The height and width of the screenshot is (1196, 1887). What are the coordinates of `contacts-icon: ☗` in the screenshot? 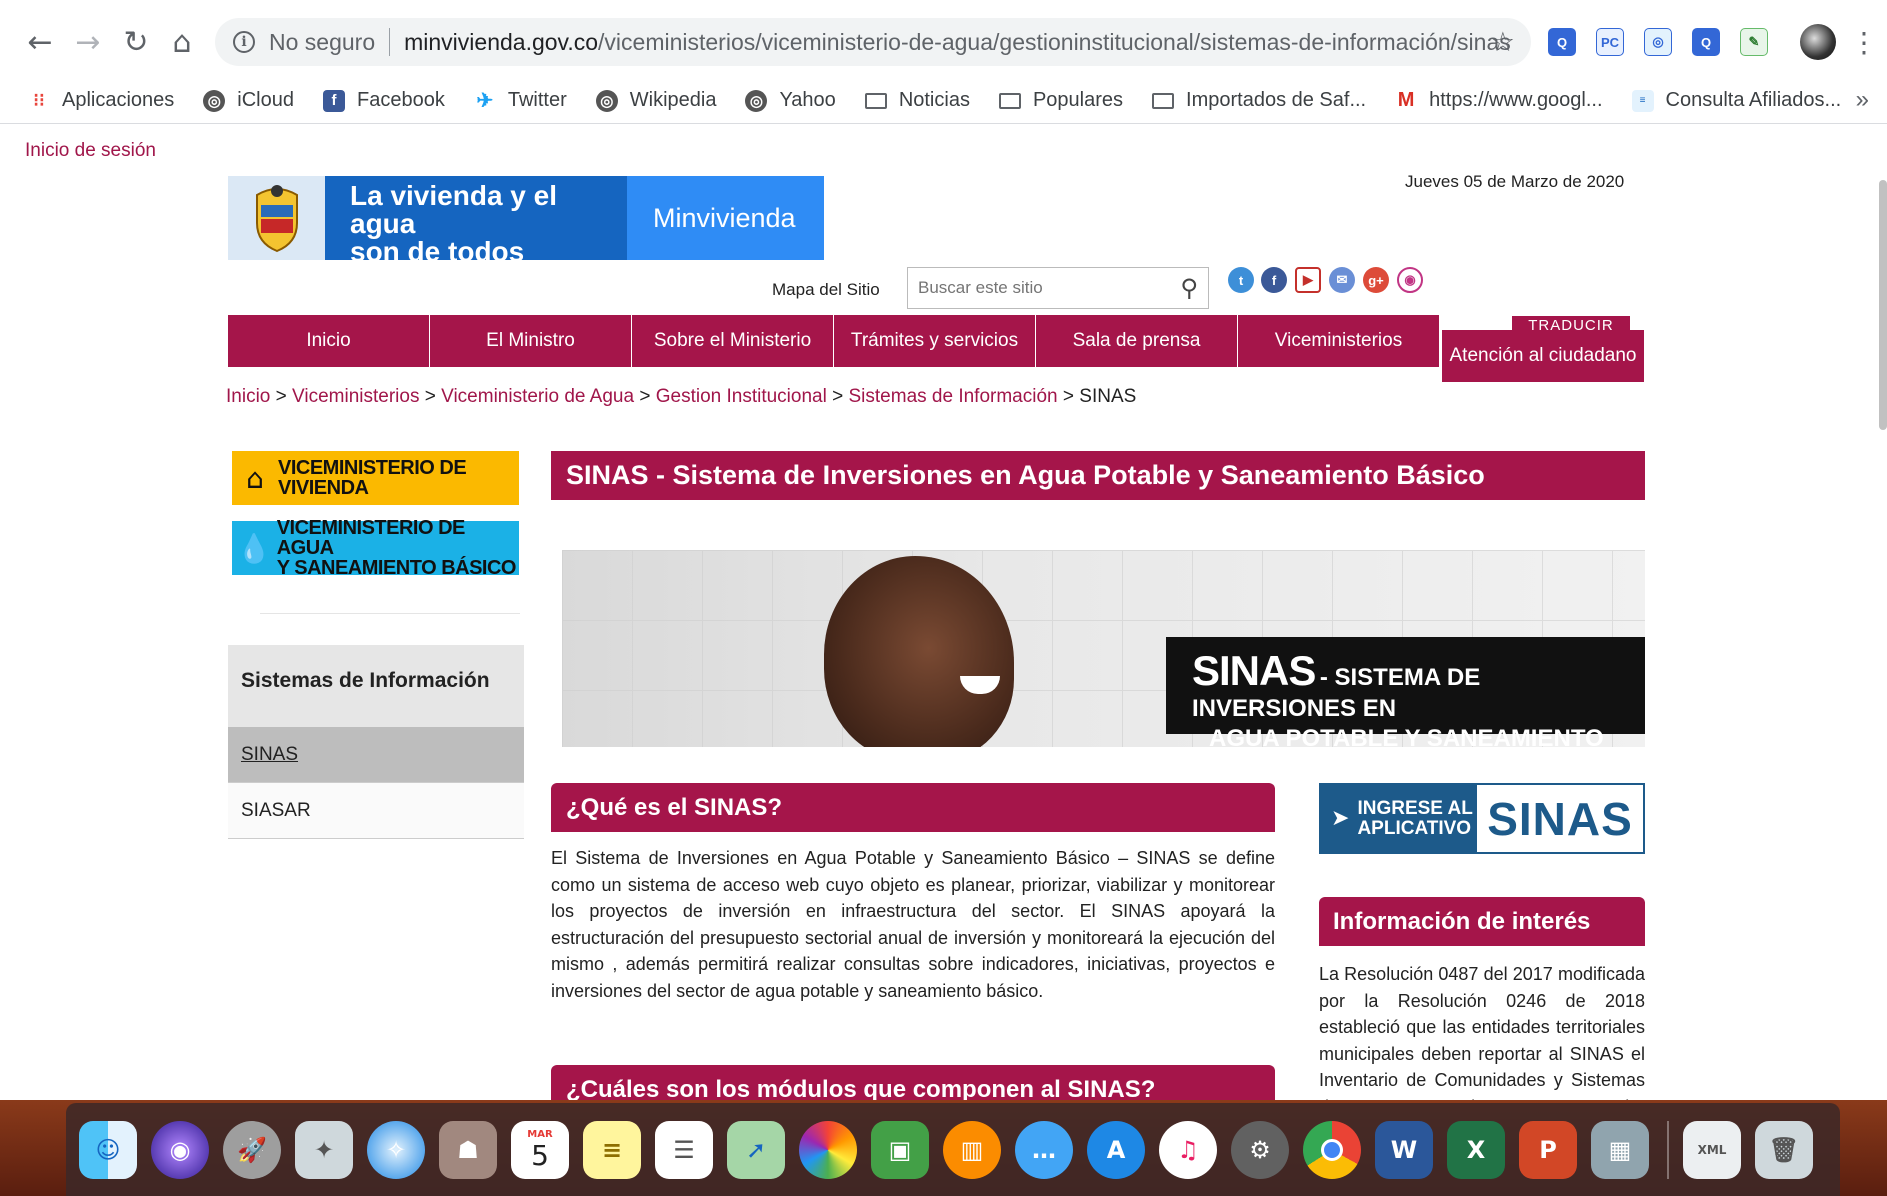 It's located at (468, 1149).